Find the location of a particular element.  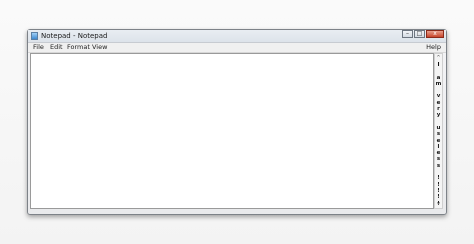

menu-format: Format is located at coordinates (78, 47).